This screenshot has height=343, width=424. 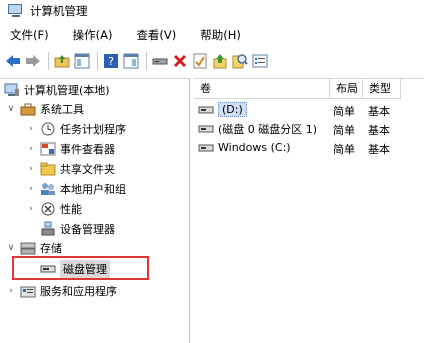 What do you see at coordinates (28, 291) in the screenshot?
I see `services-icon` at bounding box center [28, 291].